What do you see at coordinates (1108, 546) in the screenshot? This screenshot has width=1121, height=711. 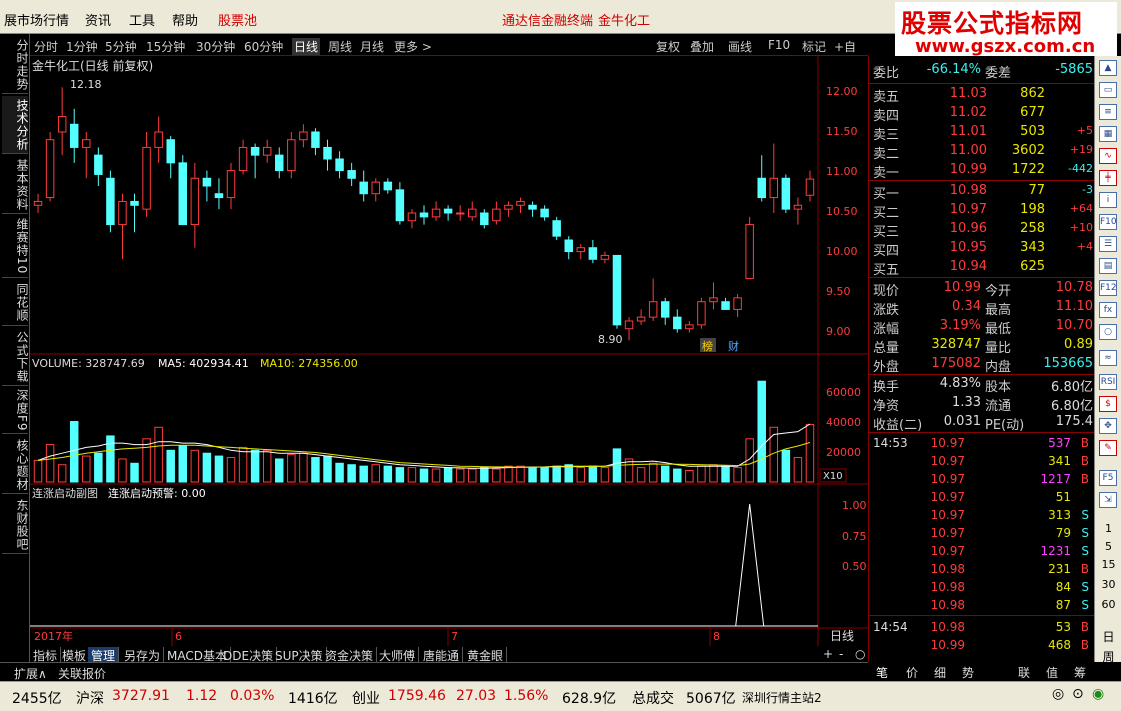 I see `period-num-5: 5` at bounding box center [1108, 546].